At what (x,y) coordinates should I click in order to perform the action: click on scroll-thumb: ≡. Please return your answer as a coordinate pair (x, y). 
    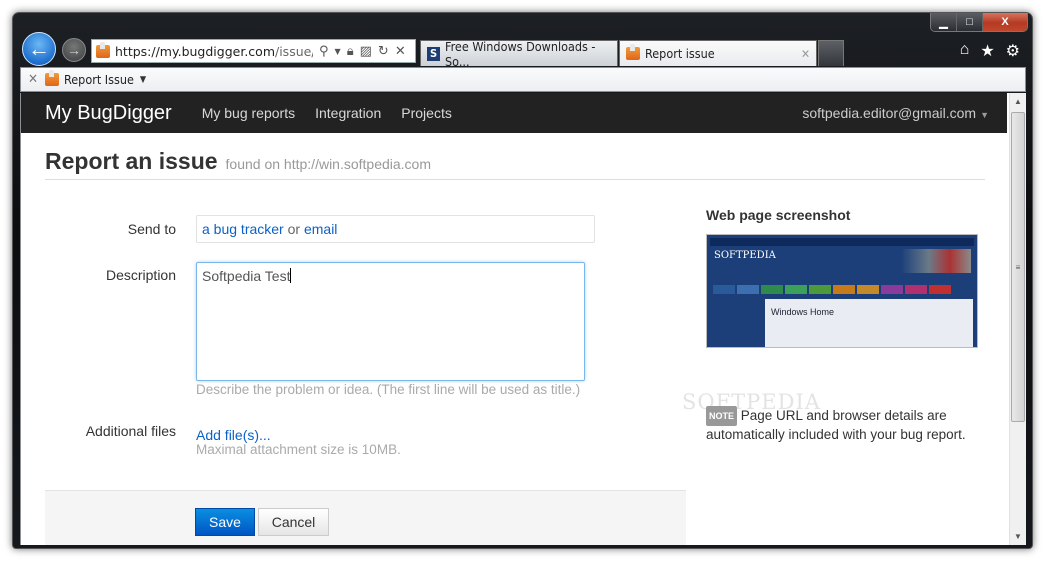
    Looking at the image, I should click on (1018, 267).